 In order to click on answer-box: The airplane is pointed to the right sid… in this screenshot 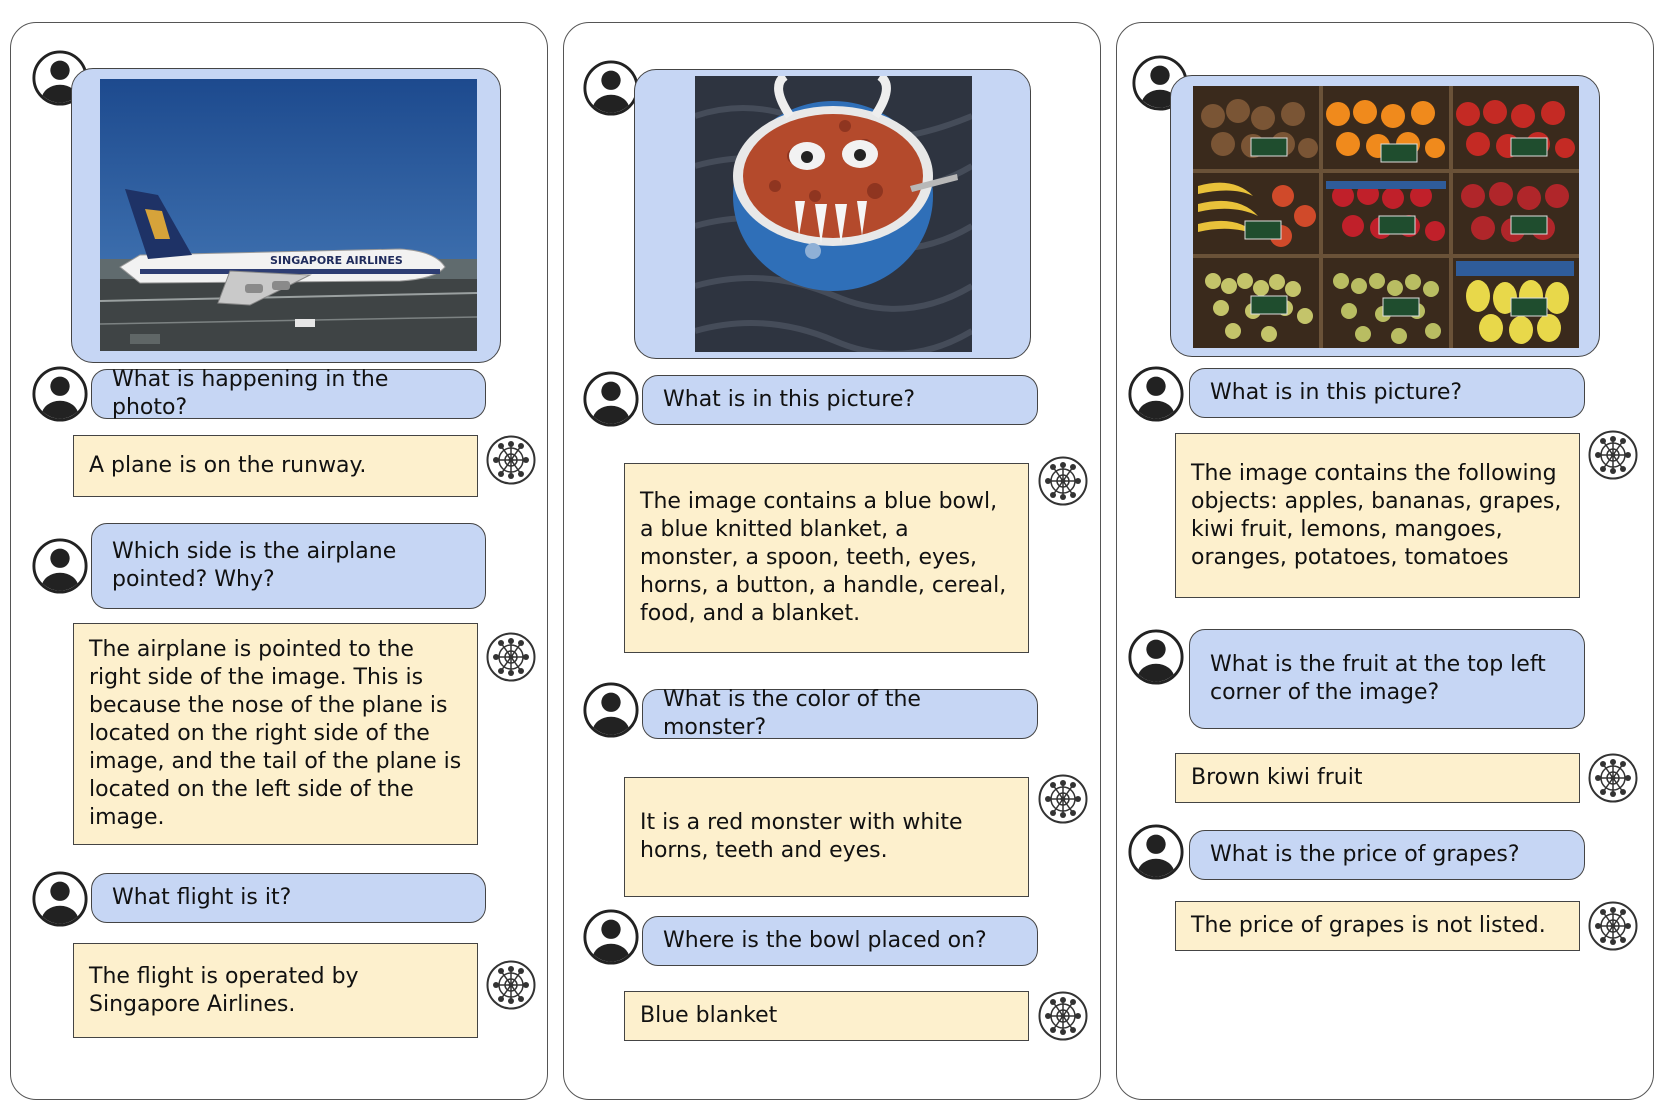, I will do `click(275, 734)`.